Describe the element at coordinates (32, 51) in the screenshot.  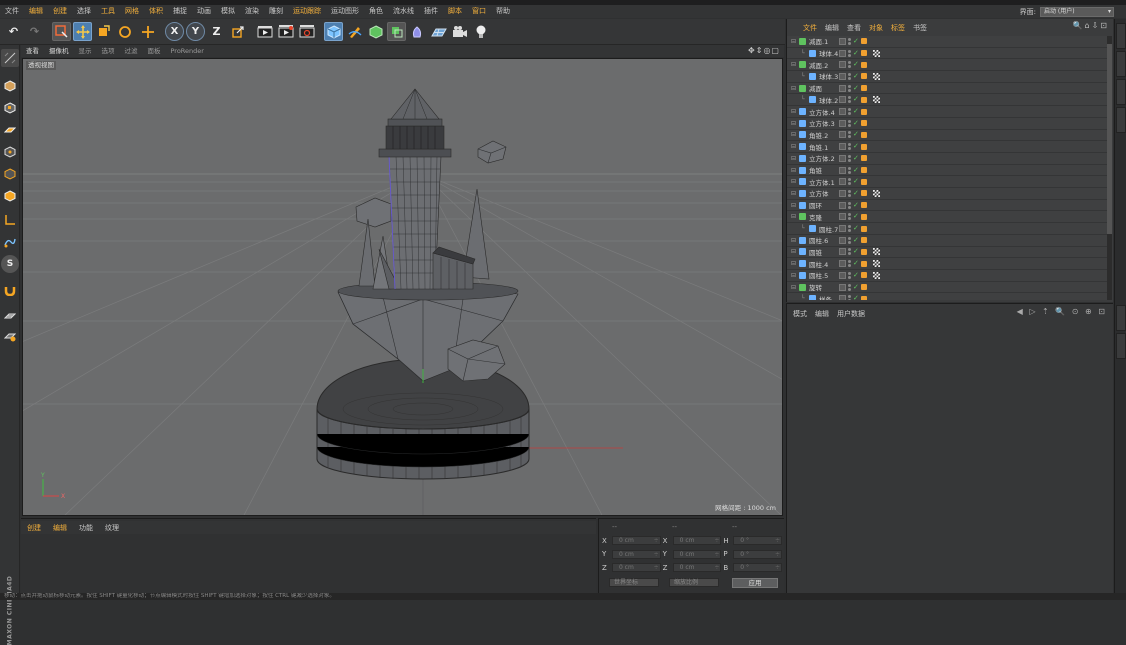
I see `viewport-menu-item: 查看` at that location.